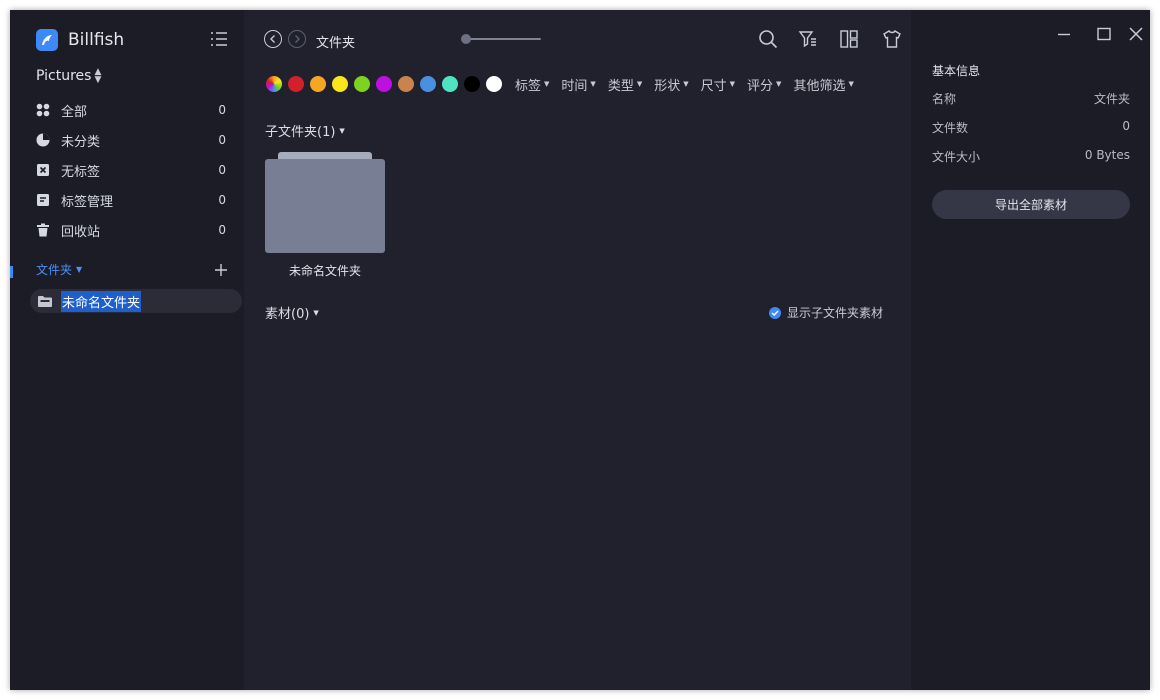 Image resolution: width=1160 pixels, height=700 pixels. Describe the element at coordinates (1031, 98) in the screenshot. I see `info-row-name: 名称 文件夹` at that location.